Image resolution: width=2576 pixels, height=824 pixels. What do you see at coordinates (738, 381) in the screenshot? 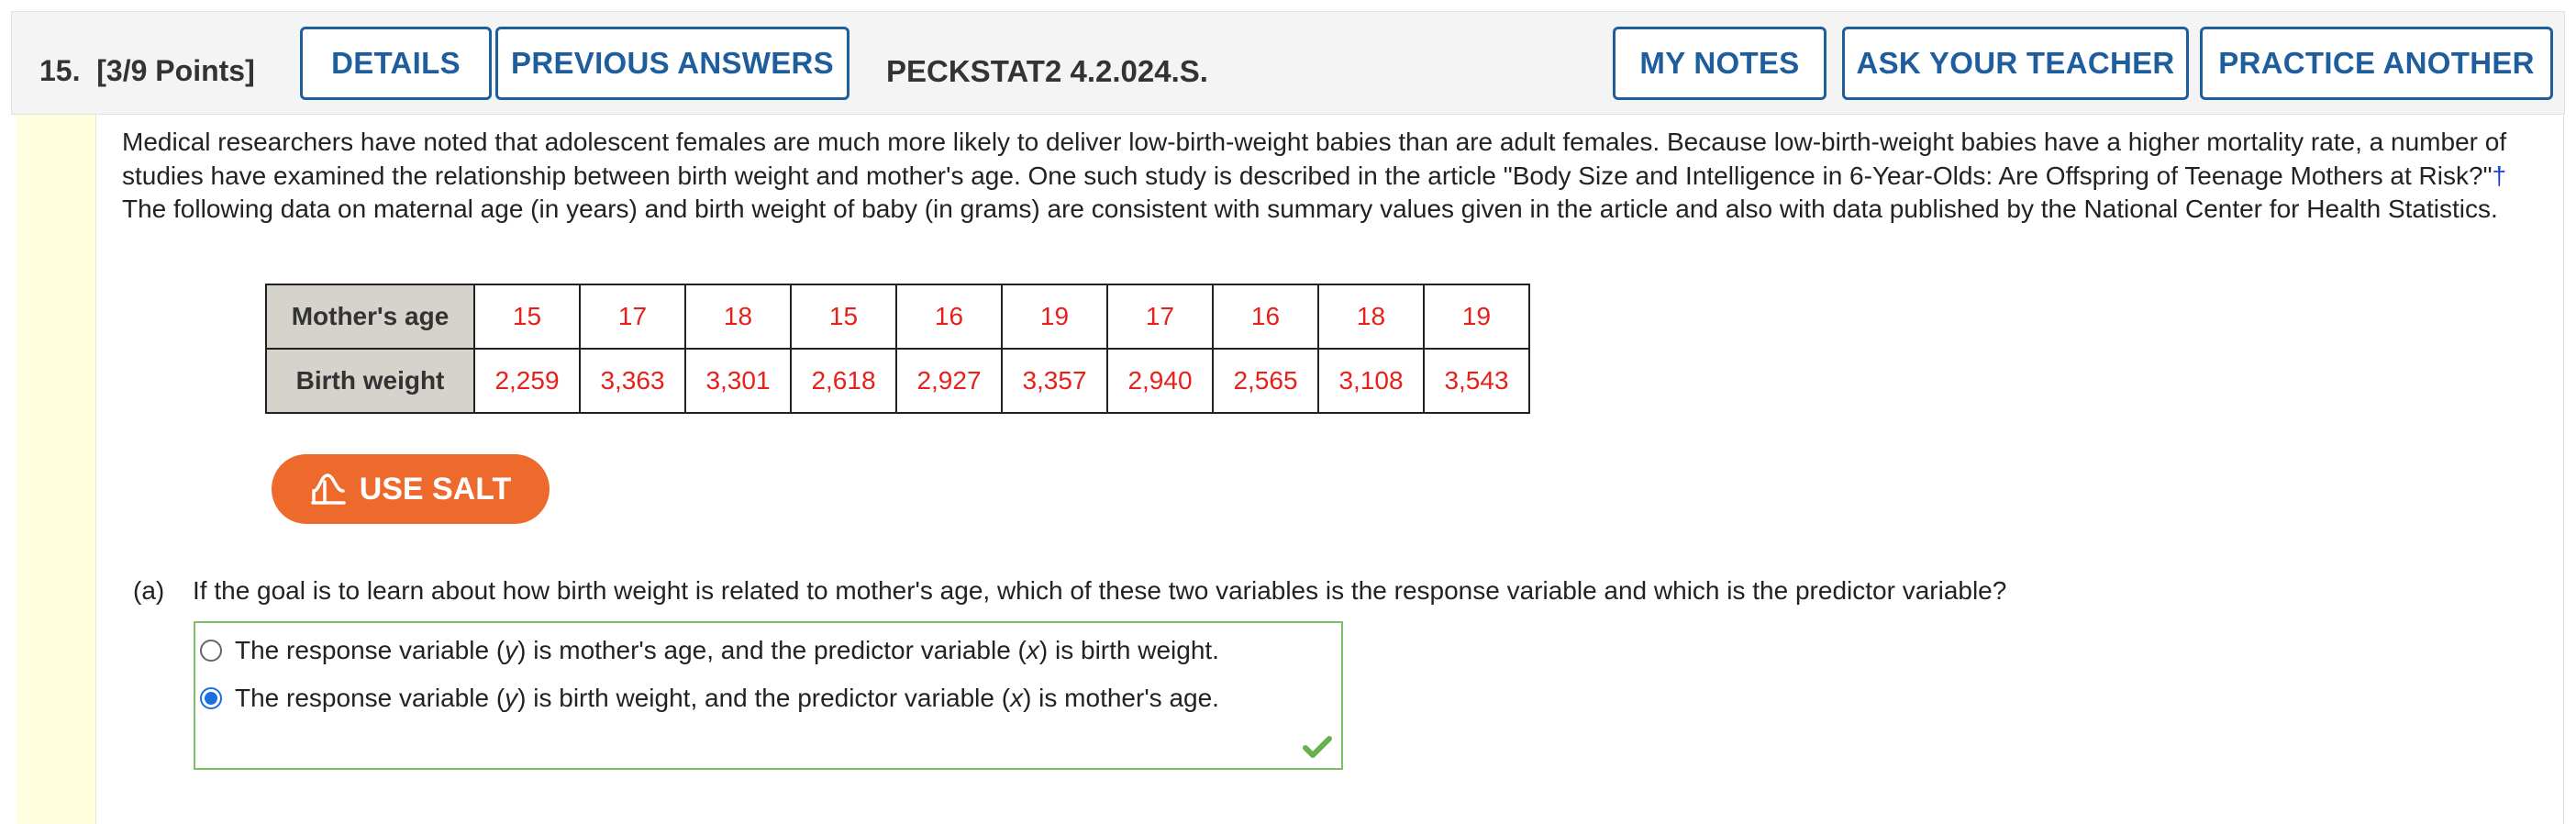
I see `table-cell: 3,301` at bounding box center [738, 381].